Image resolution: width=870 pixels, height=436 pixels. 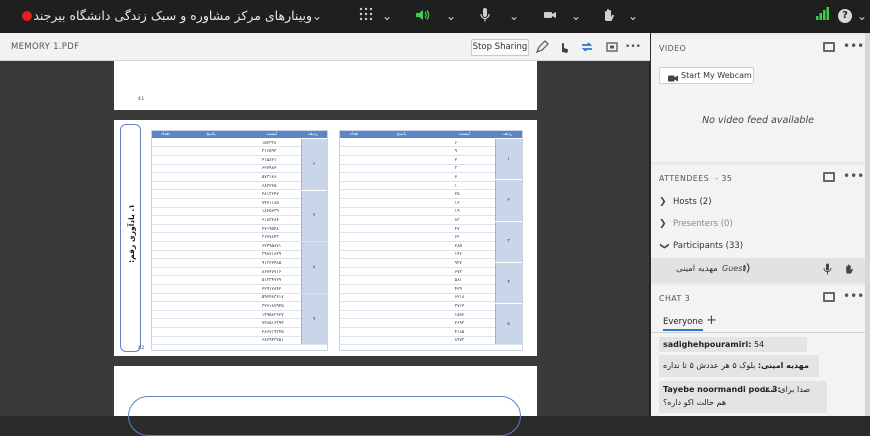 I want to click on table-group-label: ۵, so click(x=508, y=324).